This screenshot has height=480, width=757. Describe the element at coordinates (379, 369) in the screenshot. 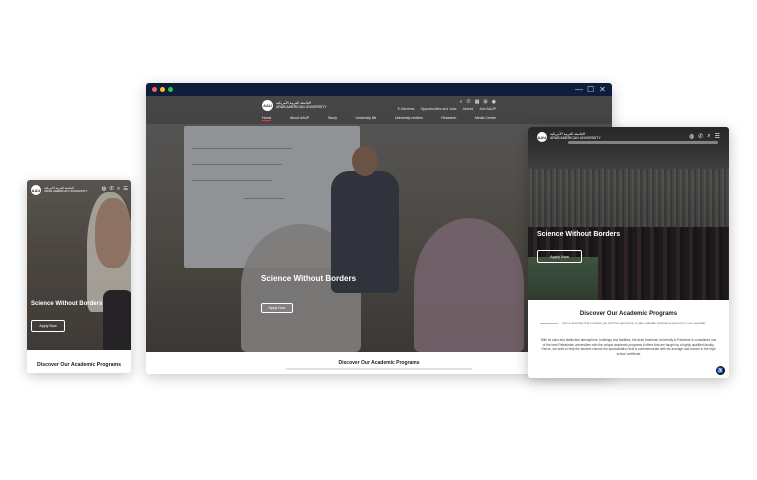

I see `section-subtitle-placeholder` at that location.